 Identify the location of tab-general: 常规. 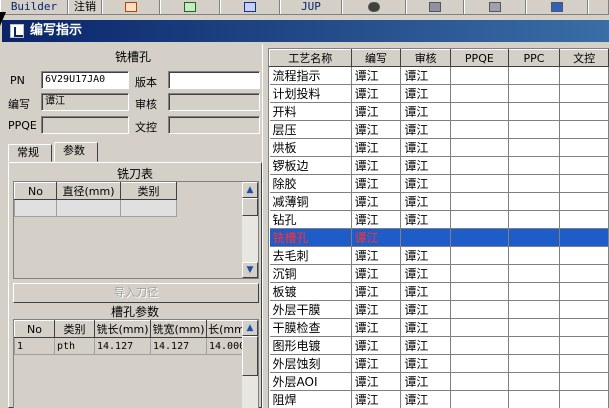
(30, 153).